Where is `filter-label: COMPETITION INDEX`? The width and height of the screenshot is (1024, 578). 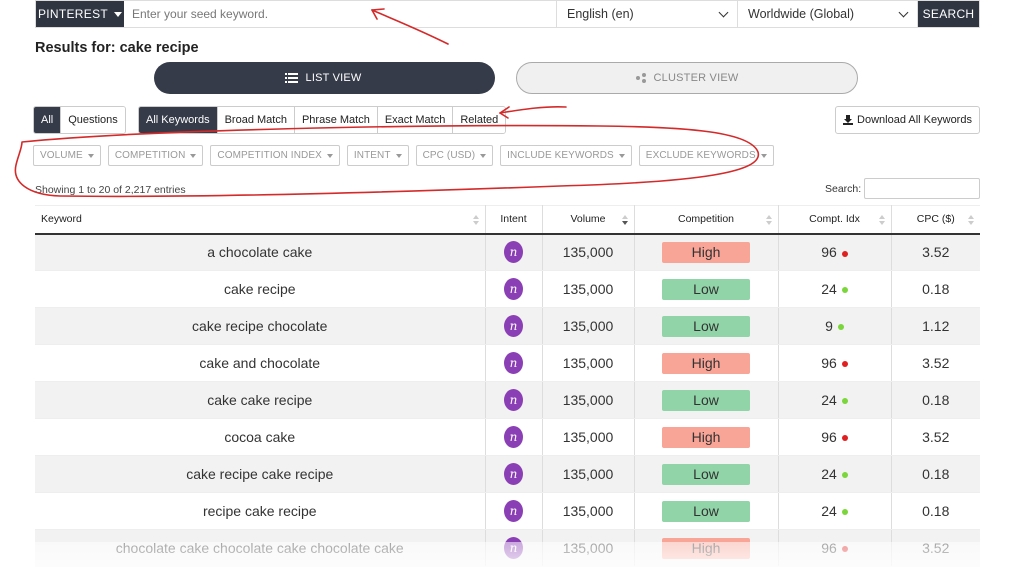 filter-label: COMPETITION INDEX is located at coordinates (269, 155).